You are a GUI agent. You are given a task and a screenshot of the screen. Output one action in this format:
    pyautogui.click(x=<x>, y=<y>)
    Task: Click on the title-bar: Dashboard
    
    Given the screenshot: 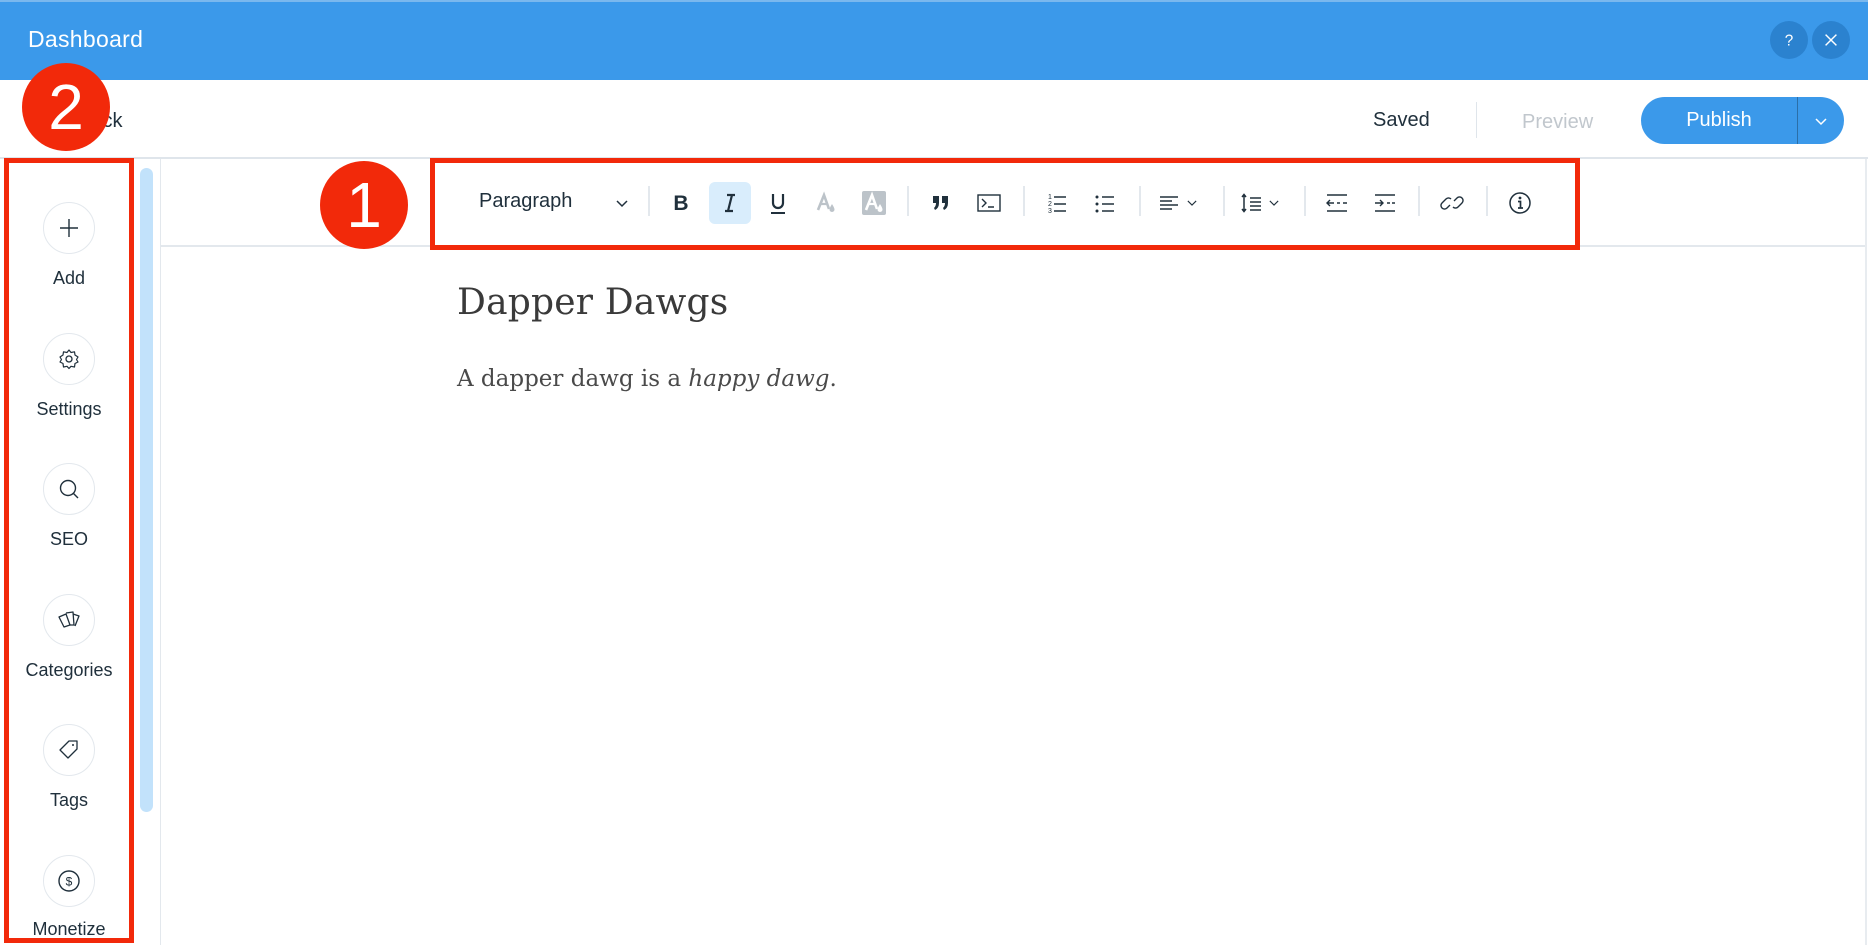 What is the action you would take?
    pyautogui.click(x=934, y=40)
    